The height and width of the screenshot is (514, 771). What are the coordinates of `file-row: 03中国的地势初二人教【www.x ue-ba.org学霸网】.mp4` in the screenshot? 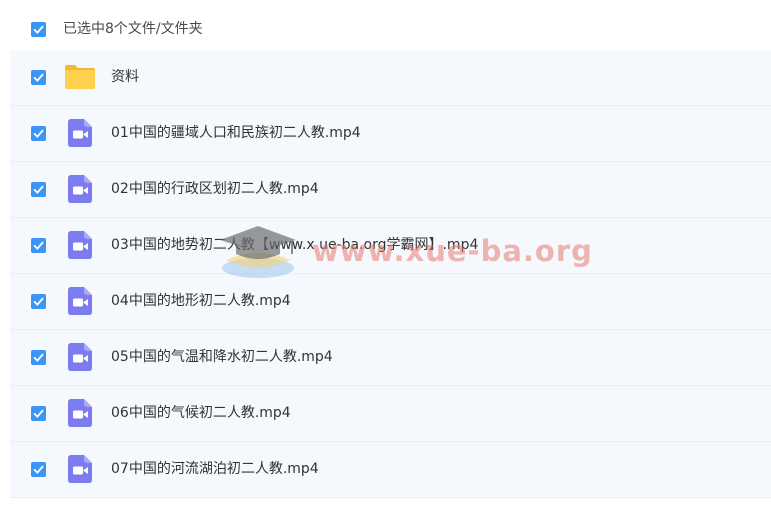 It's located at (390, 246).